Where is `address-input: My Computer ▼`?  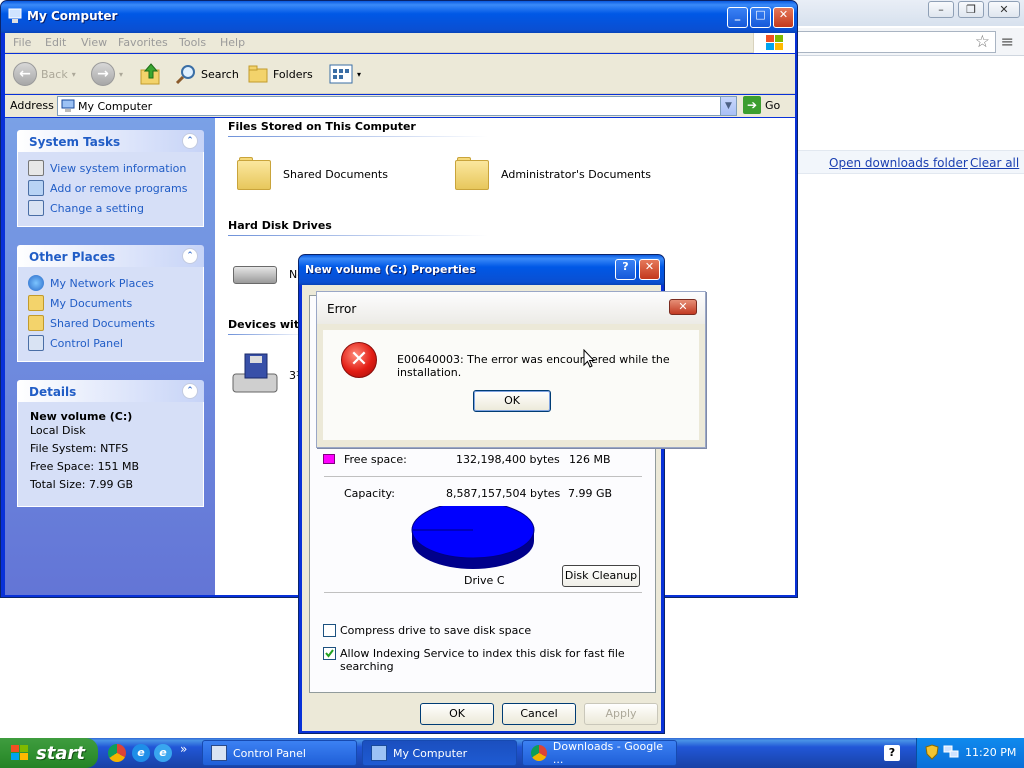 address-input: My Computer ▼ is located at coordinates (397, 106).